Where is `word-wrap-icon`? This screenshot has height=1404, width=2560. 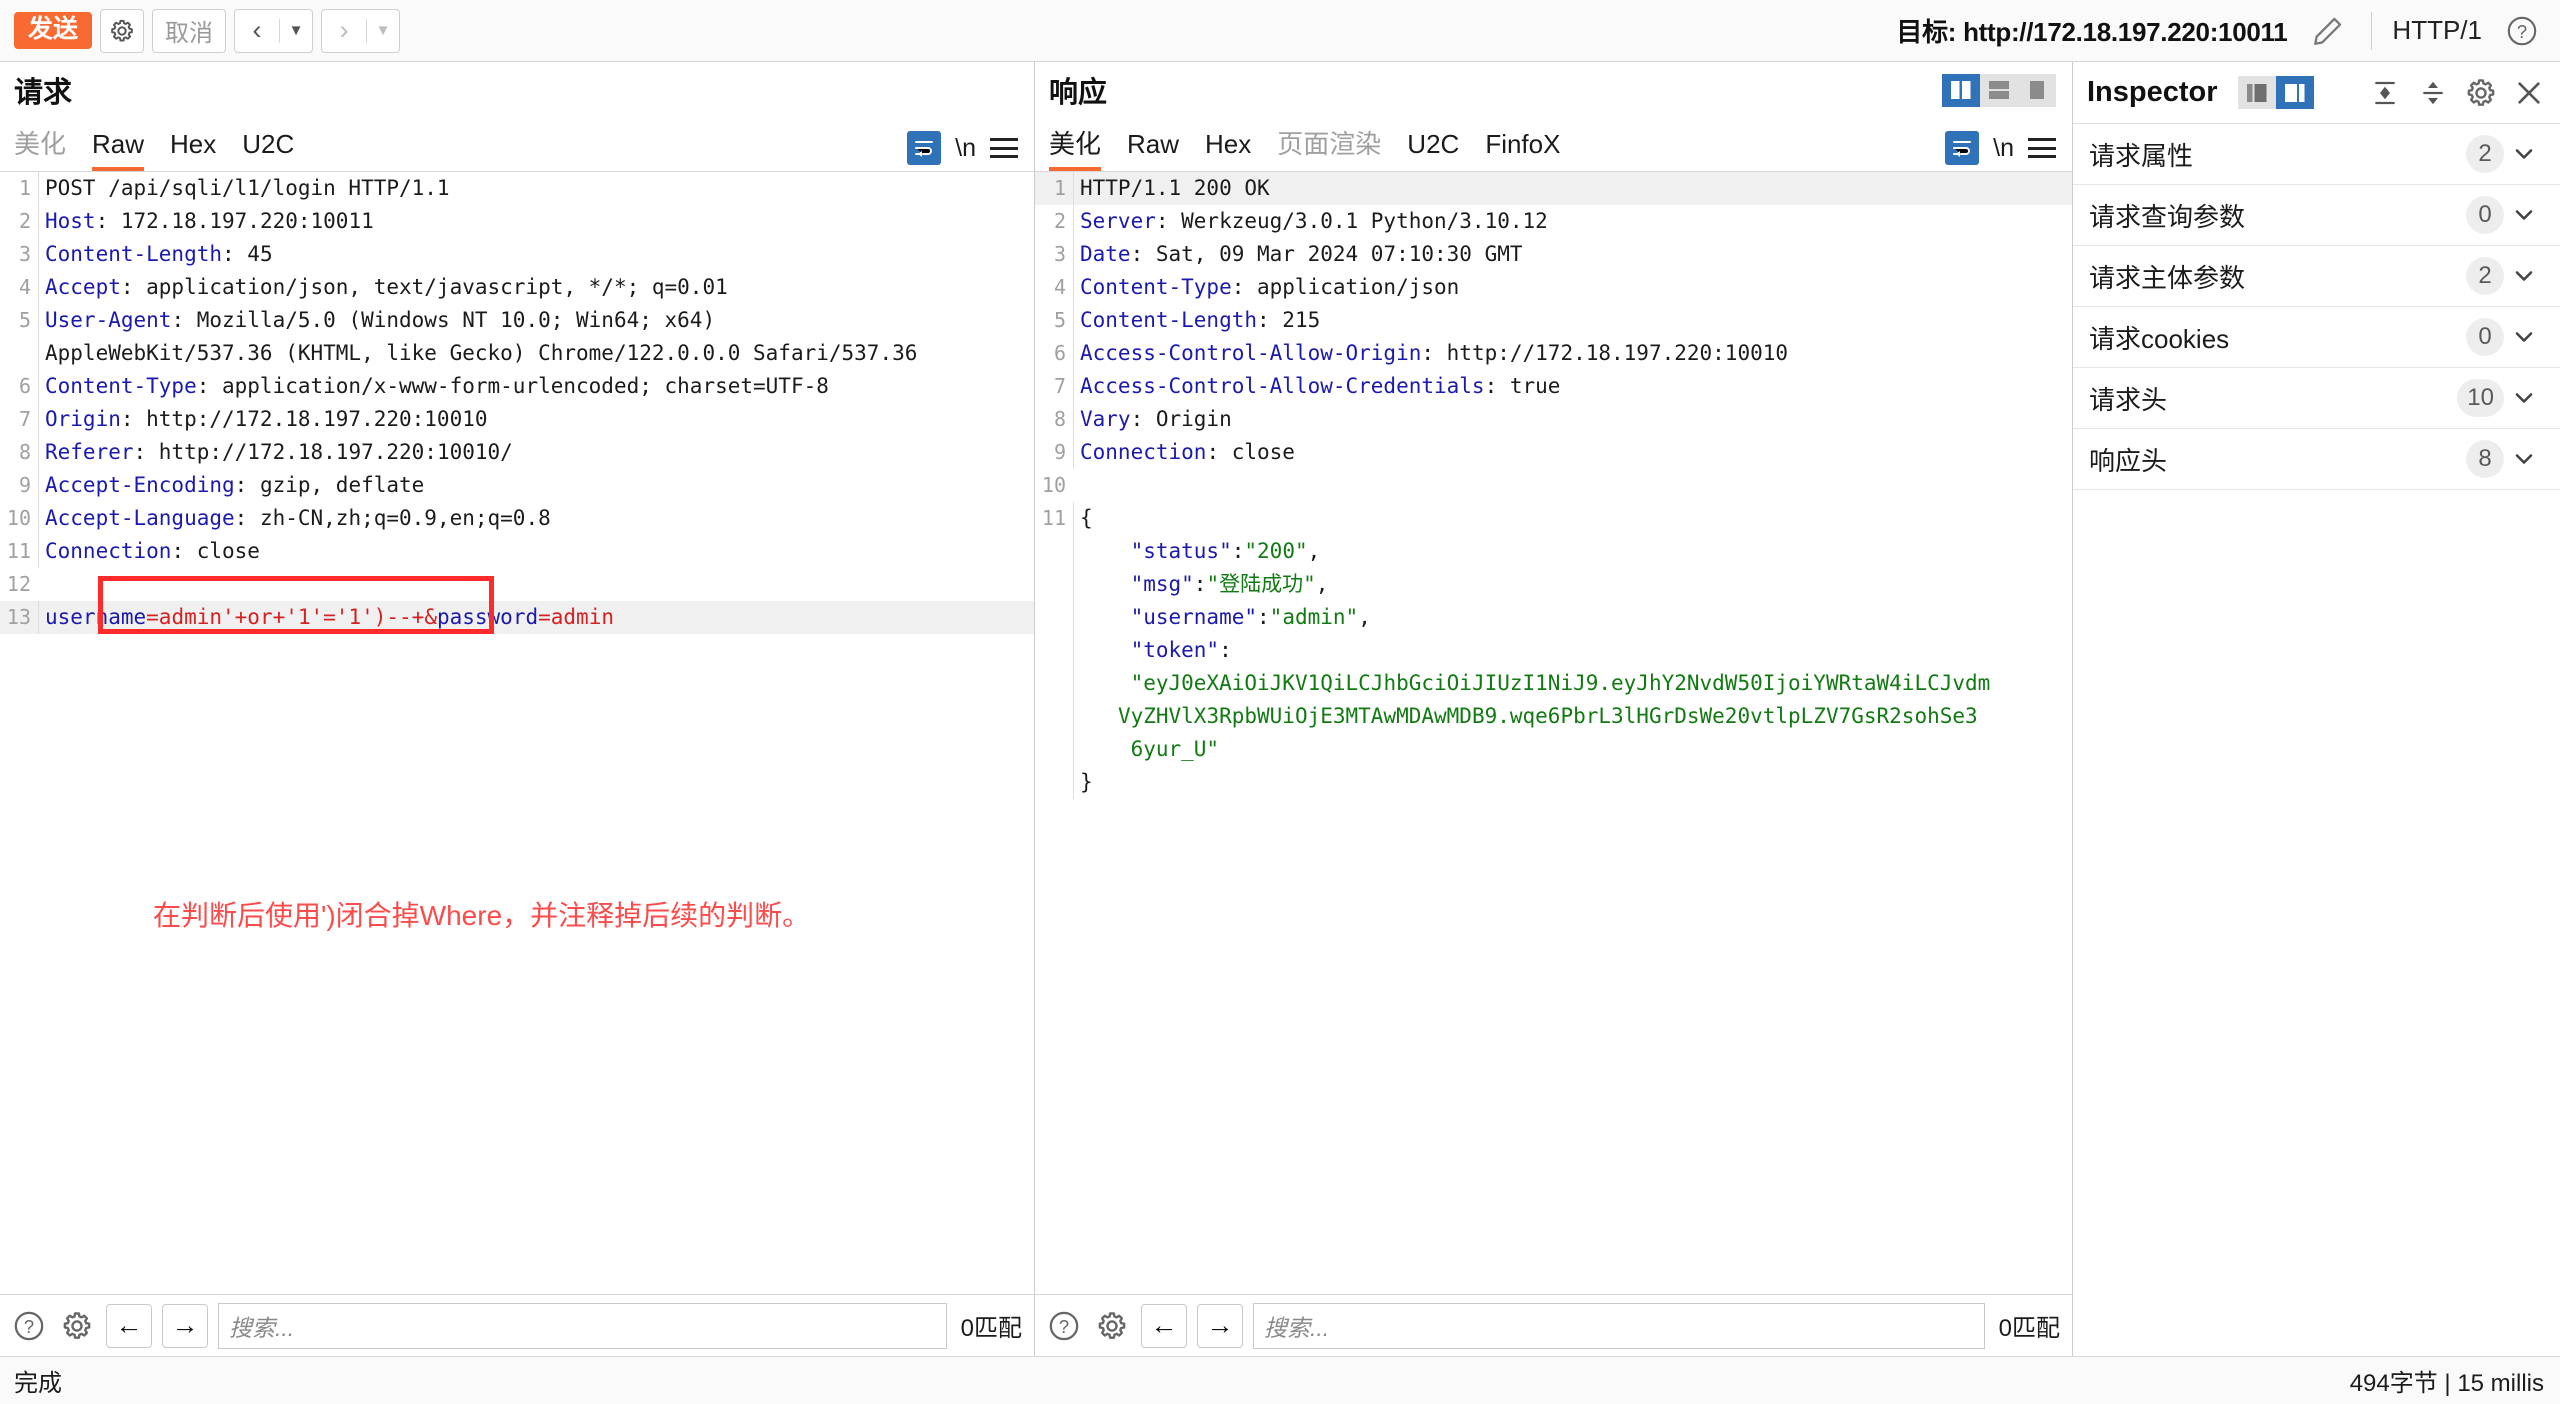 word-wrap-icon is located at coordinates (924, 149).